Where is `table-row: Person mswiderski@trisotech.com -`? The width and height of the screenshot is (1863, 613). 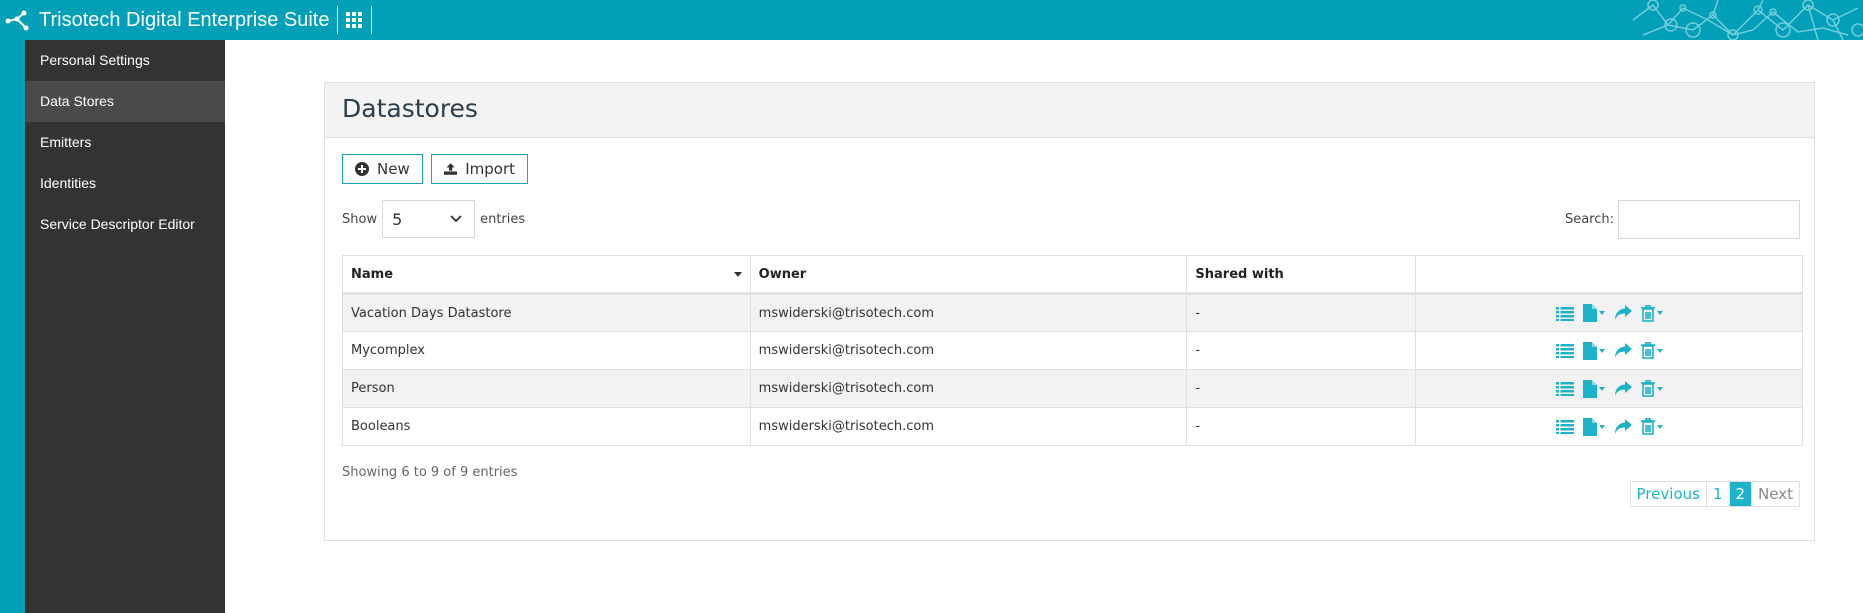 table-row: Person mswiderski@trisotech.com - is located at coordinates (1072, 388).